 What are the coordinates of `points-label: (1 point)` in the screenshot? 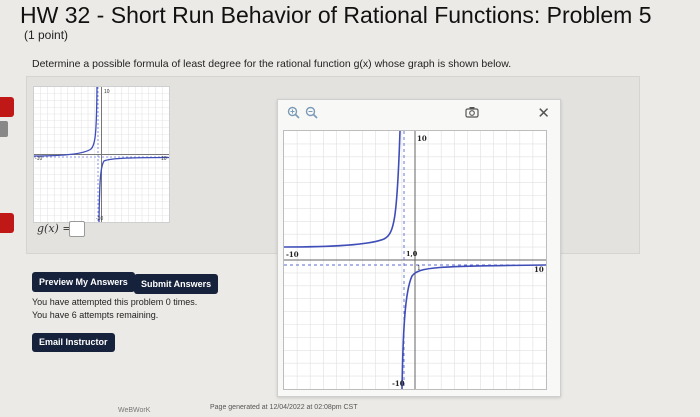 It's located at (46, 35).